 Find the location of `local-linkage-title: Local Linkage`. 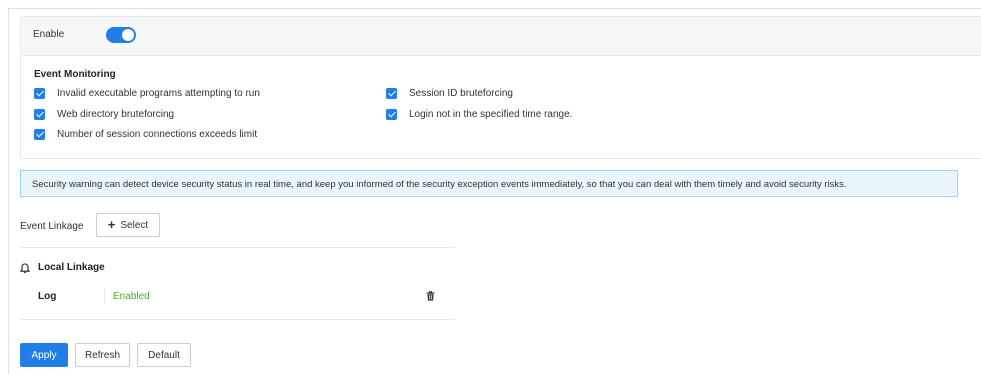

local-linkage-title: Local Linkage is located at coordinates (71, 267).